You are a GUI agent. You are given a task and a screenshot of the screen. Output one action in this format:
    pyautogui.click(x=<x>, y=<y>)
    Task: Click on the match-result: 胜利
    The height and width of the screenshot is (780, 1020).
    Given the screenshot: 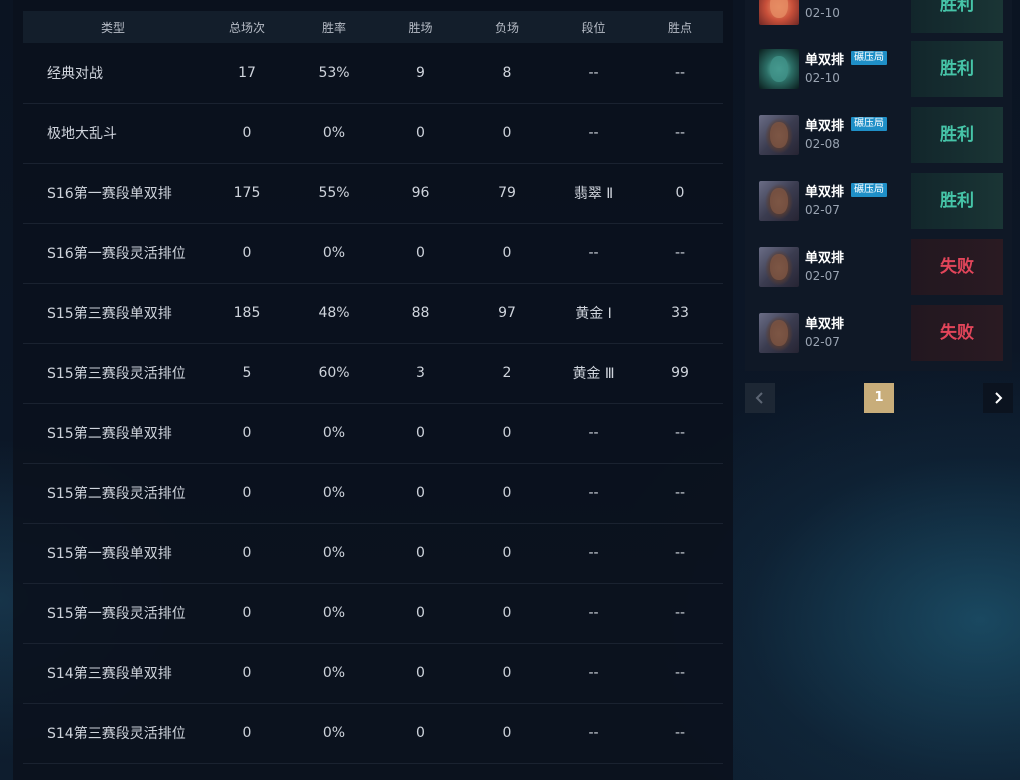 What is the action you would take?
    pyautogui.click(x=957, y=69)
    